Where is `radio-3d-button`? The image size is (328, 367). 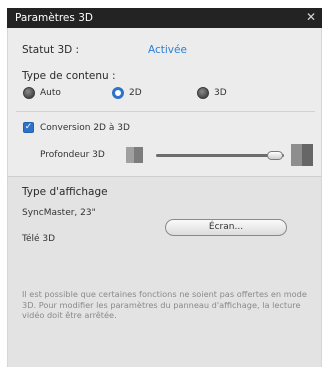
radio-3d-button is located at coordinates (203, 93).